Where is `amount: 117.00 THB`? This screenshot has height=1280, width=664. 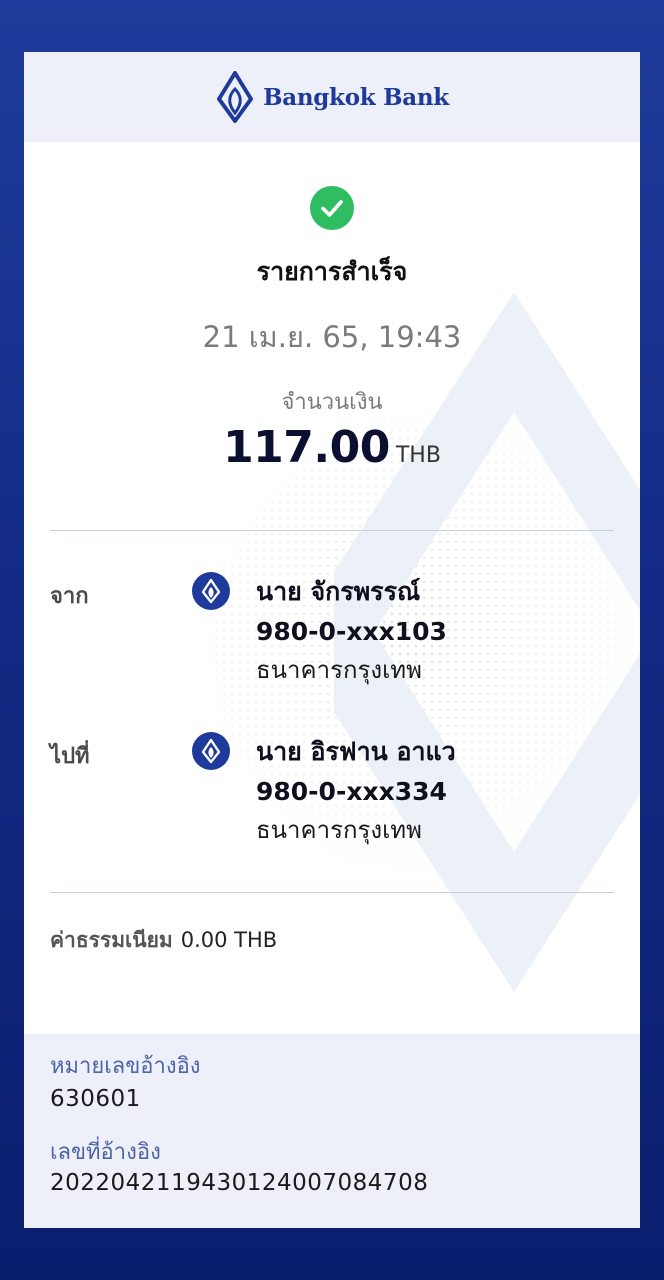 amount: 117.00 THB is located at coordinates (332, 447).